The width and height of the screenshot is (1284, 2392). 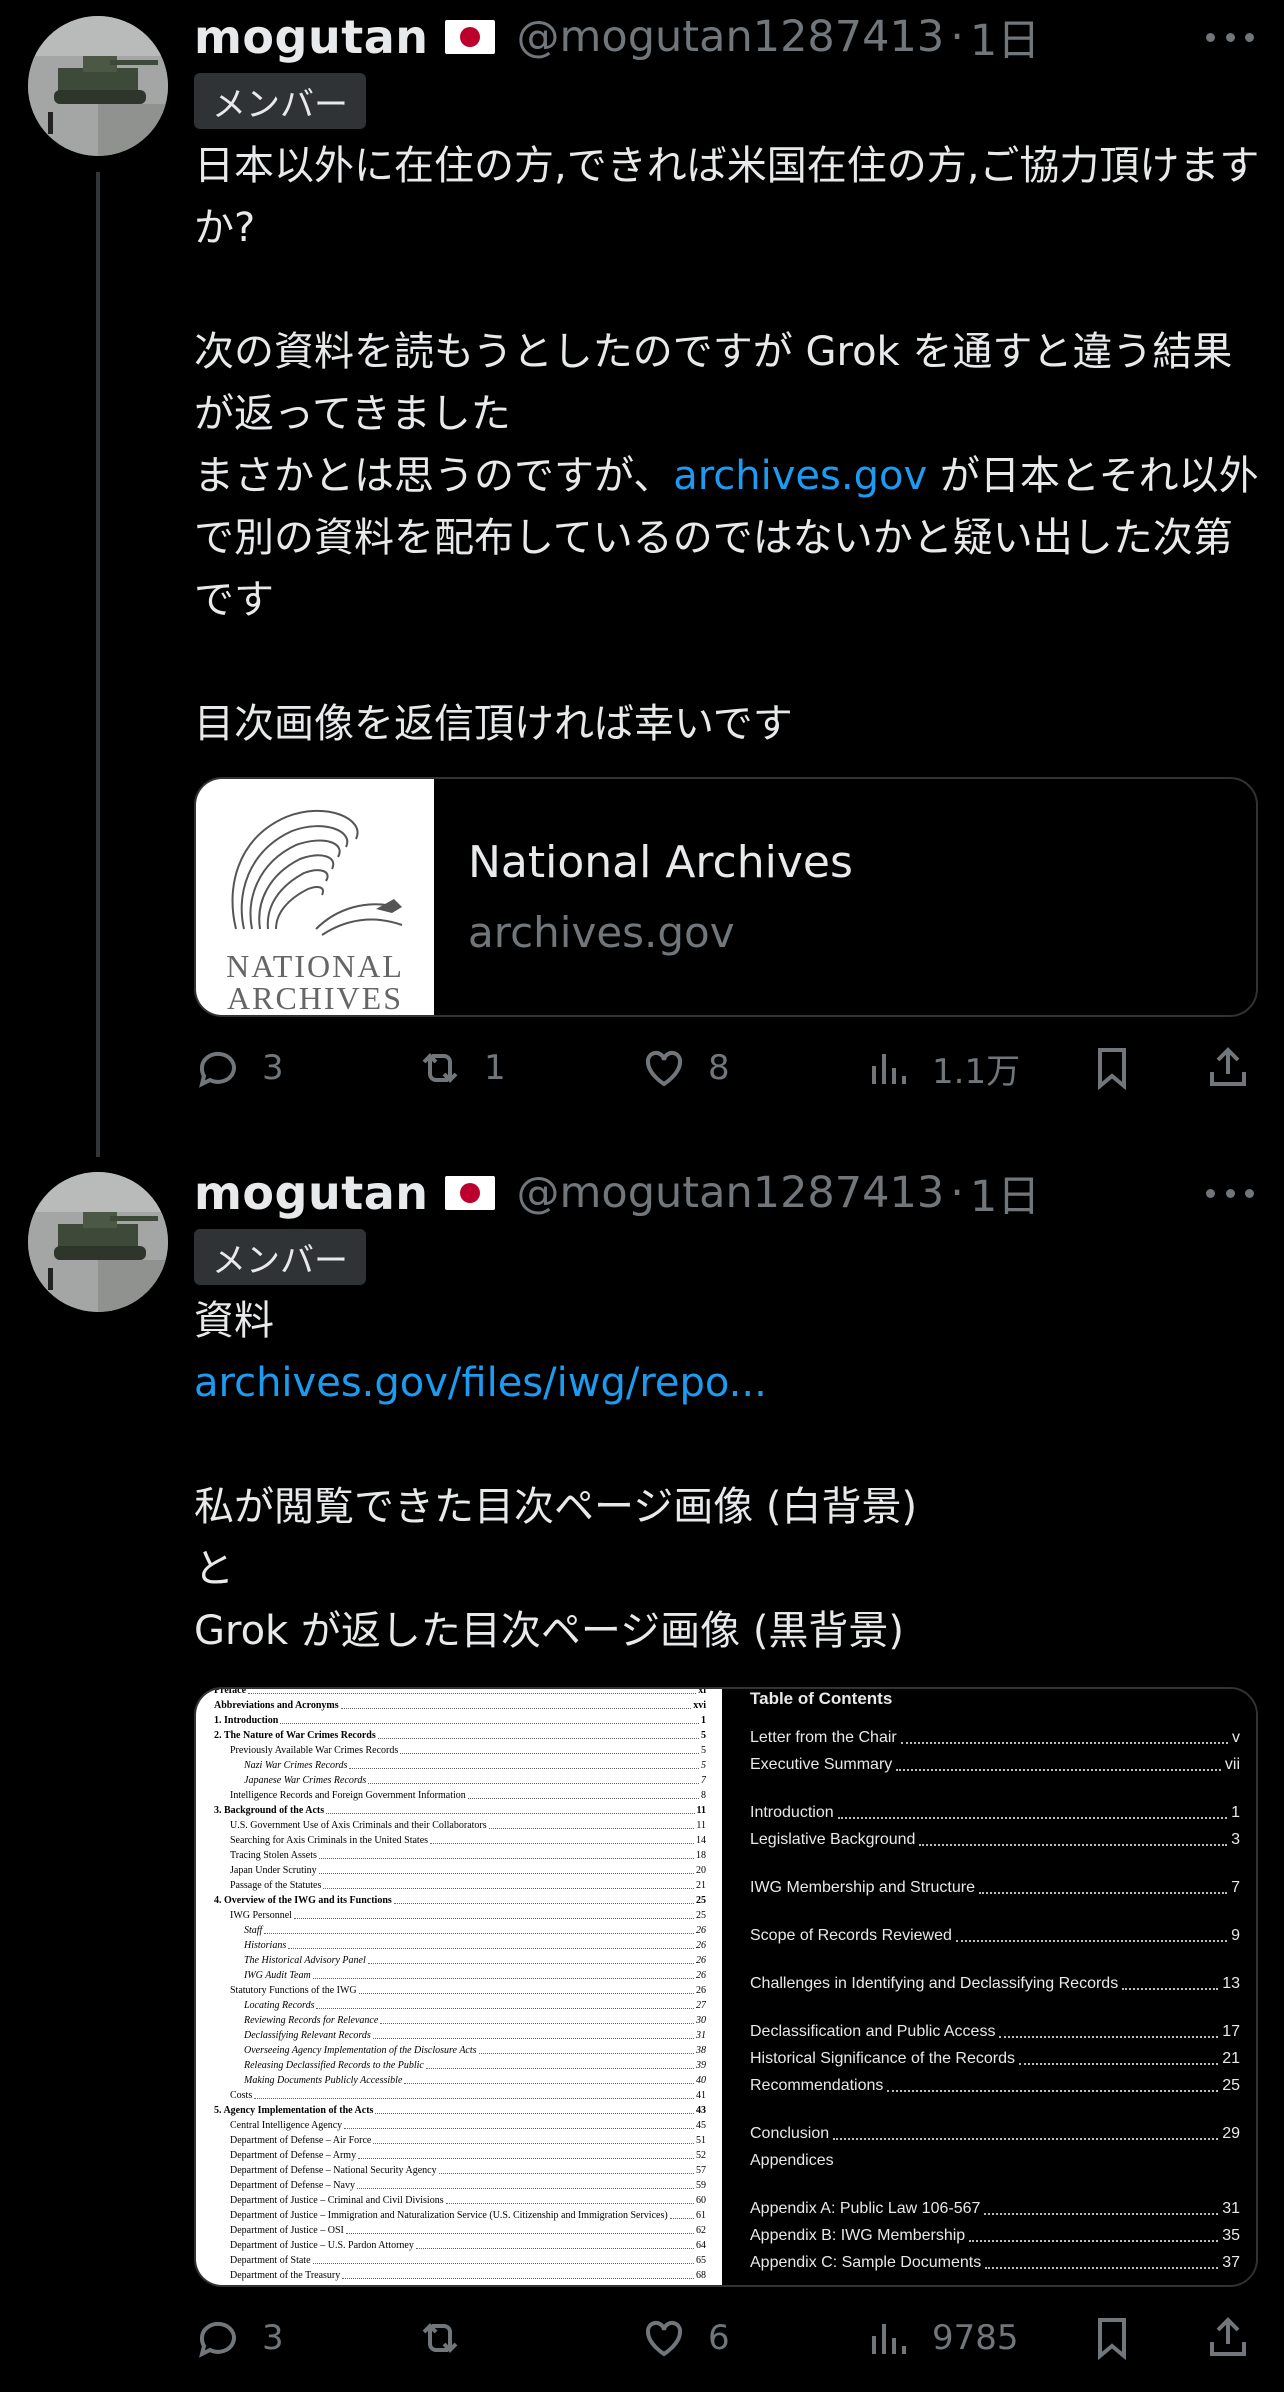 What do you see at coordinates (285, 2275) in the screenshot?
I see `toc-white-entry: Department of the Treasury` at bounding box center [285, 2275].